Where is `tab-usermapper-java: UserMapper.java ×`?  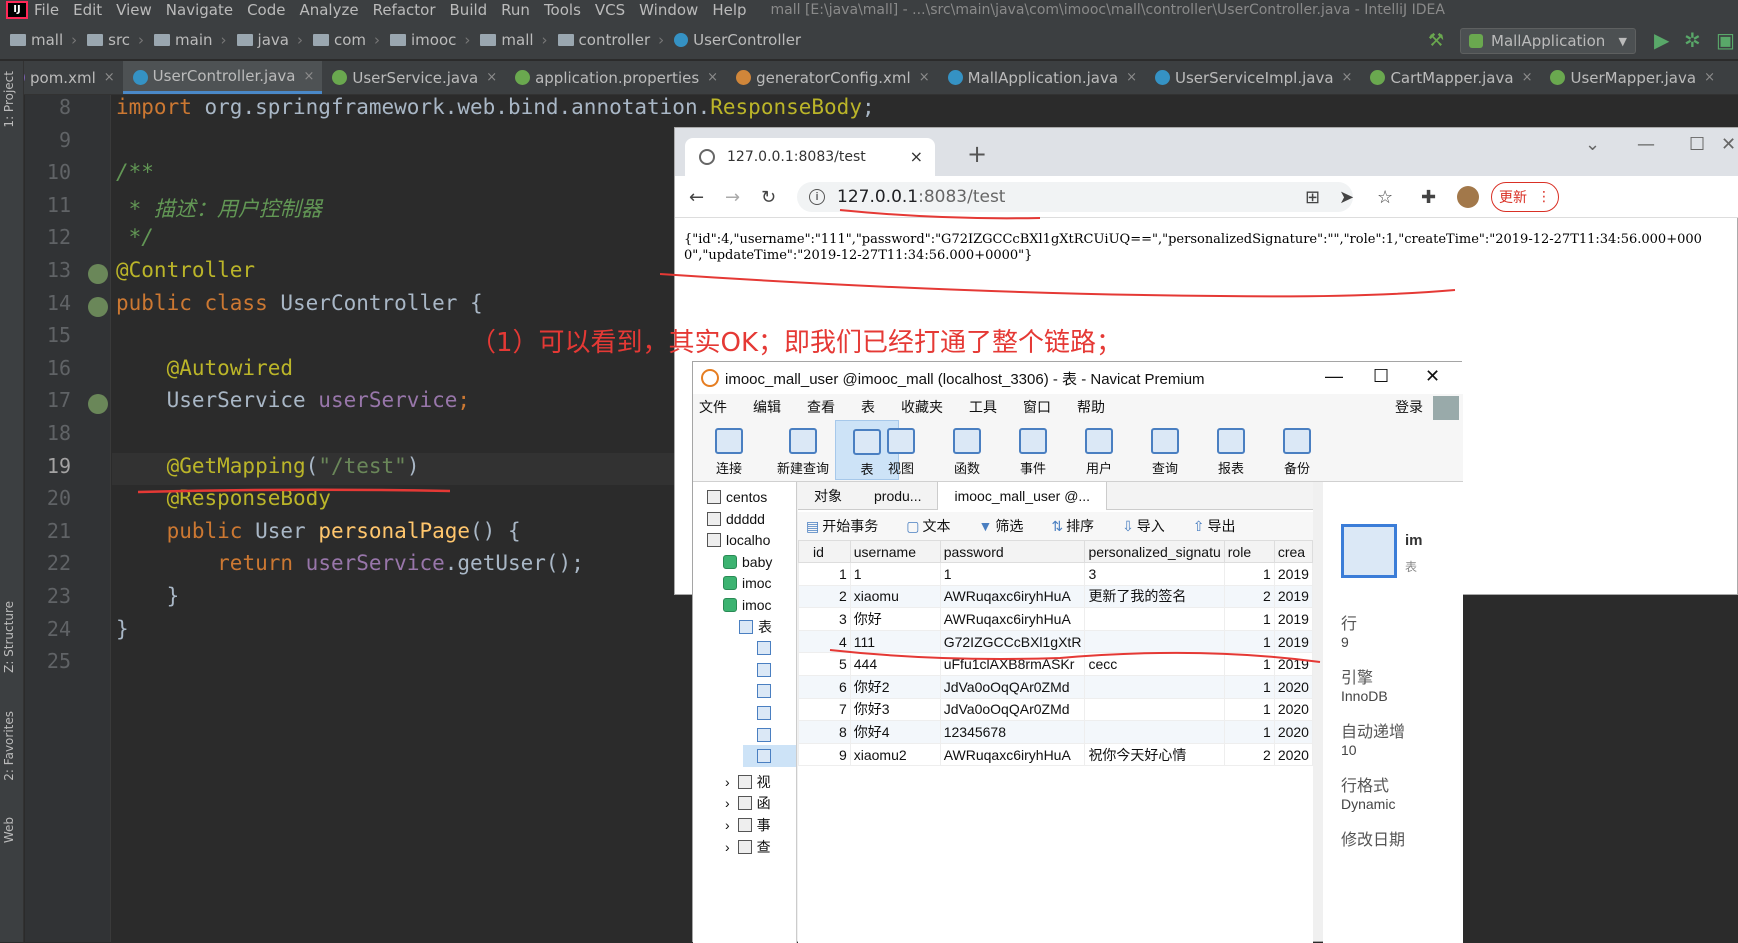 tab-usermapper-java: UserMapper.java × is located at coordinates (1631, 77).